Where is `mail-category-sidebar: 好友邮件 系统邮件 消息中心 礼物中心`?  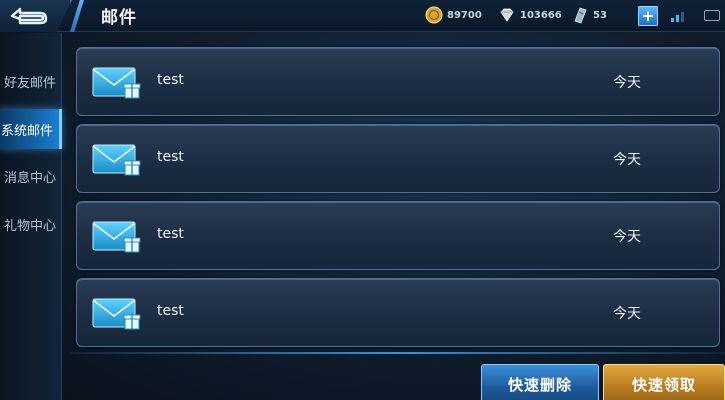
mail-category-sidebar: 好友邮件 系统邮件 消息中心 礼物中心 is located at coordinates (31, 216).